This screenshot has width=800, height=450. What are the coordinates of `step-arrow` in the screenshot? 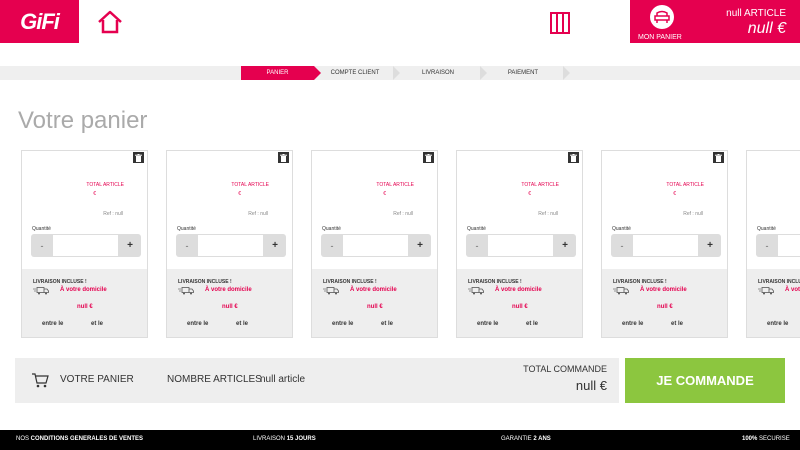 It's located at (317, 73).